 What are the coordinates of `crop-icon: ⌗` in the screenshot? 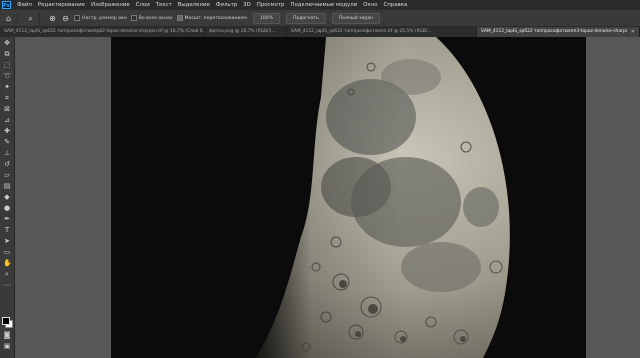 It's located at (7, 98).